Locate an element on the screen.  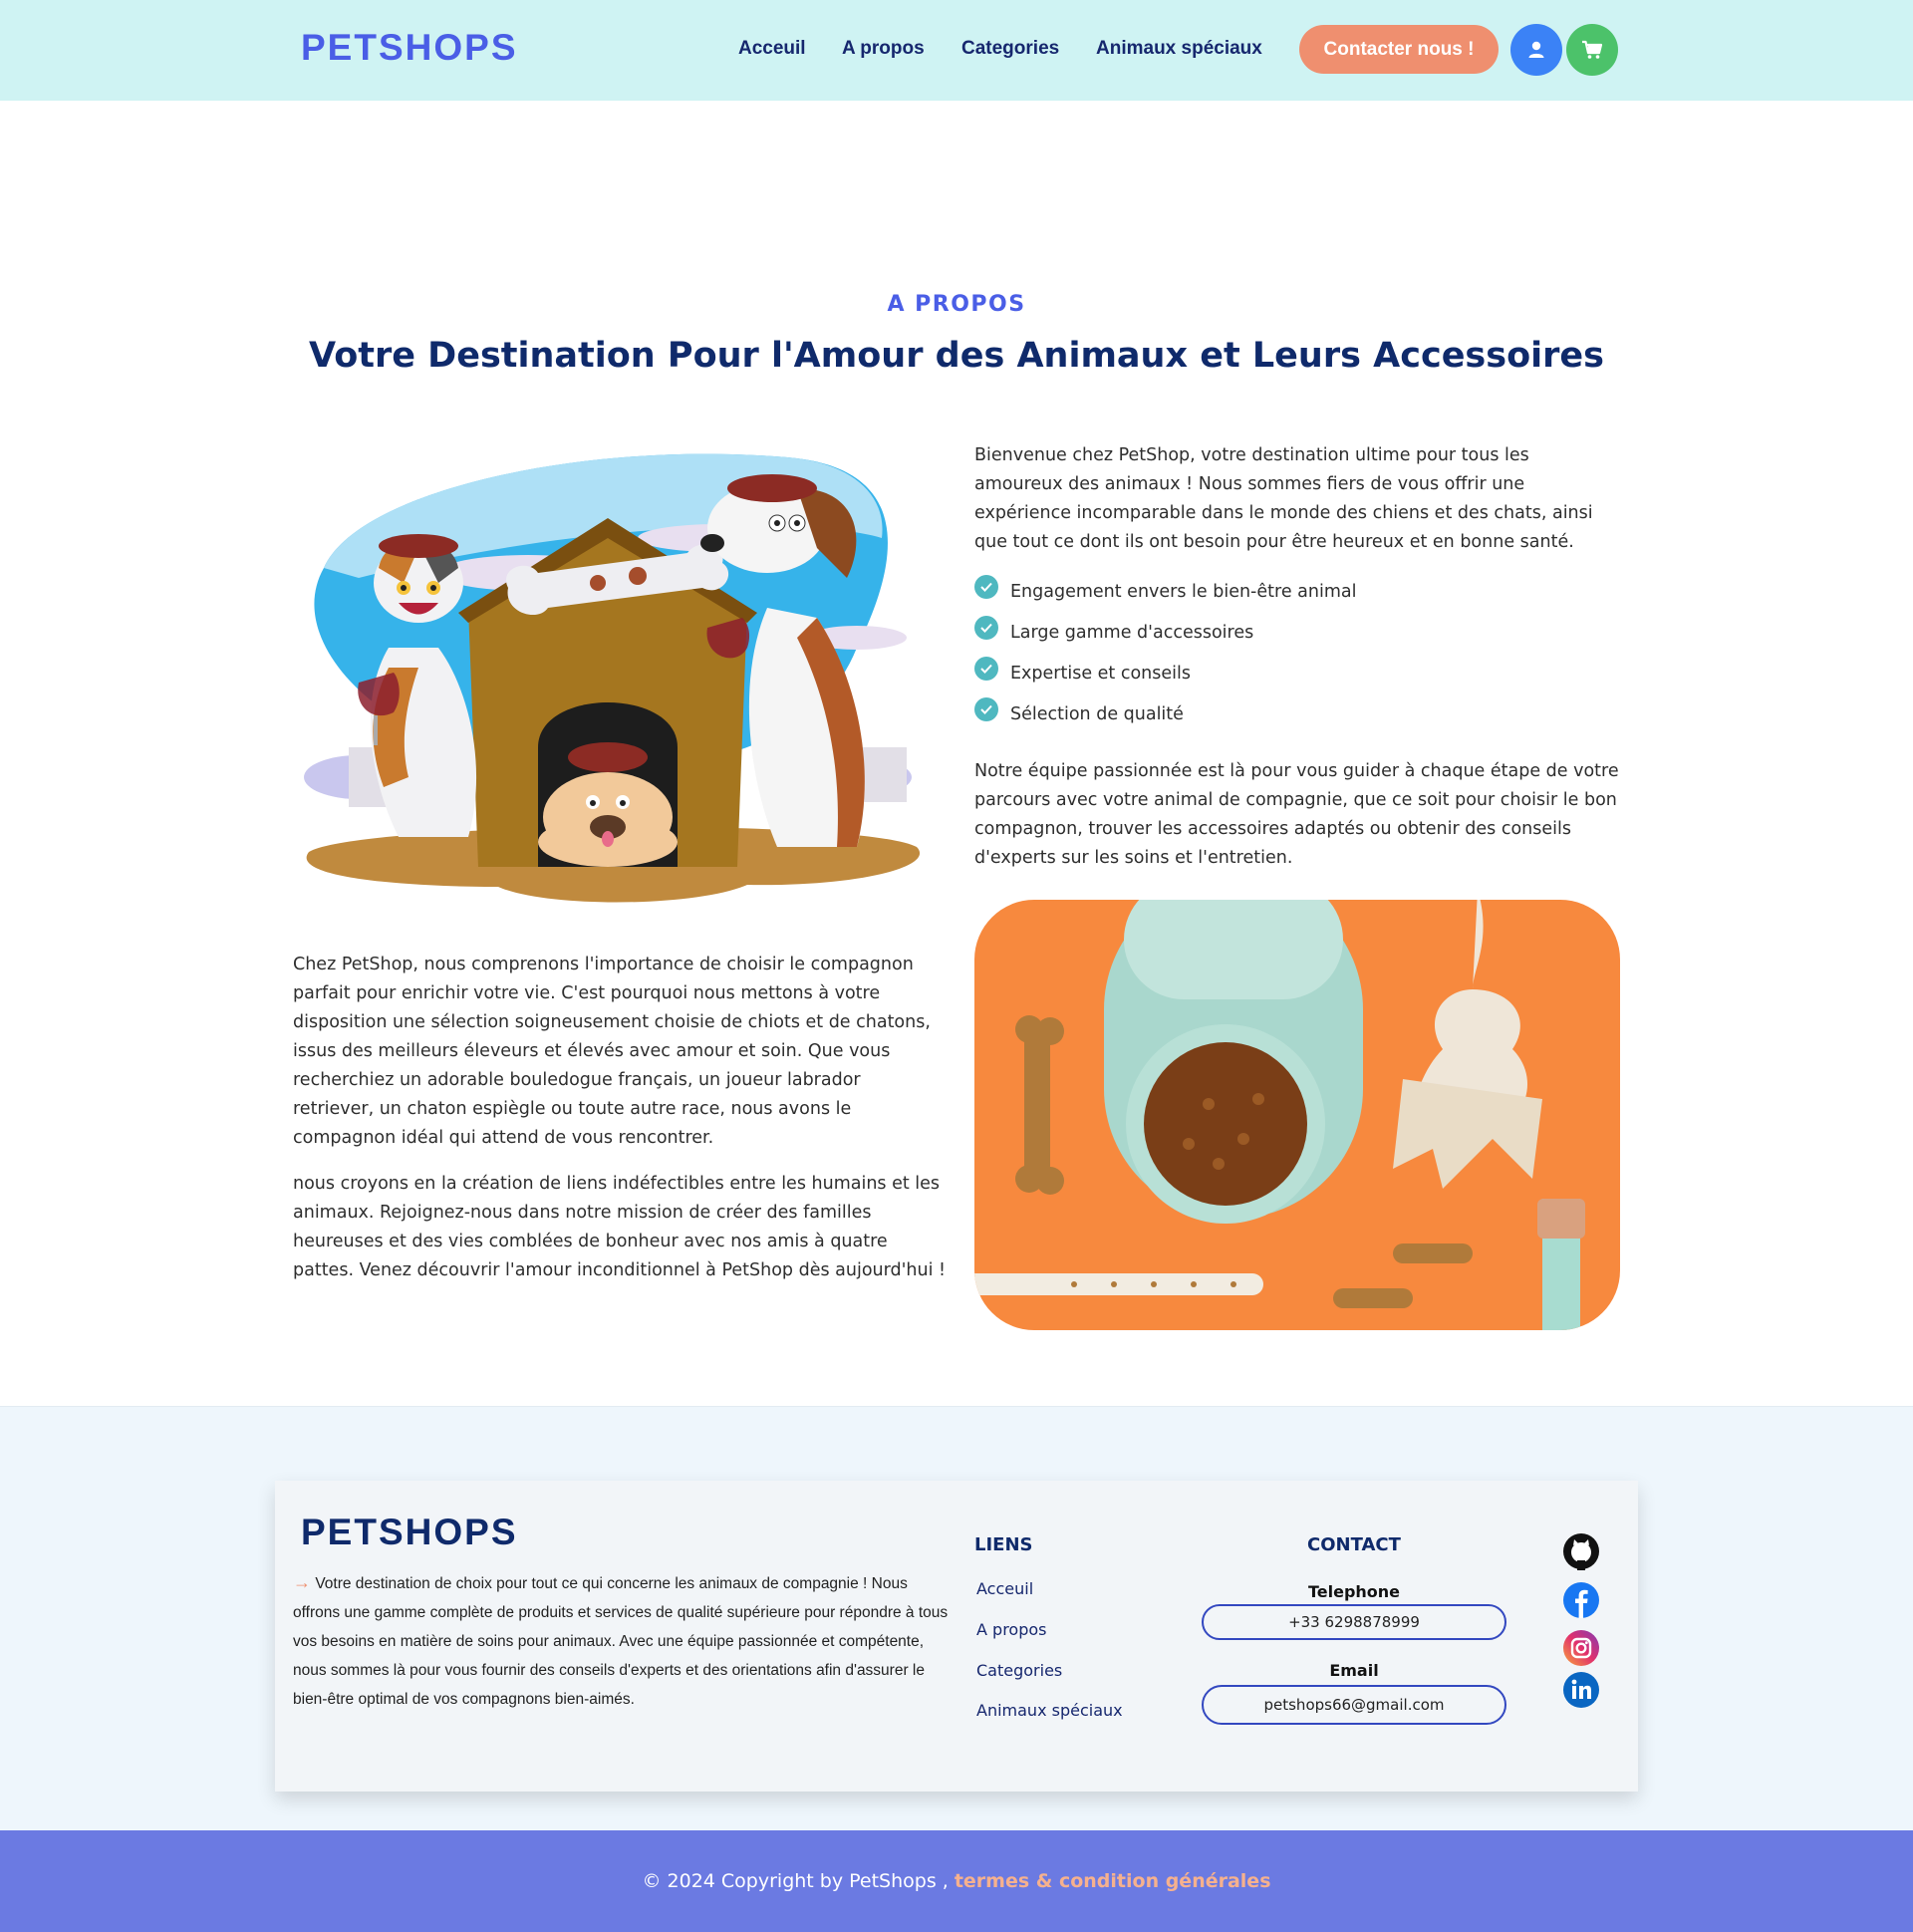
pet-accessories-photo is located at coordinates (1297, 1115).